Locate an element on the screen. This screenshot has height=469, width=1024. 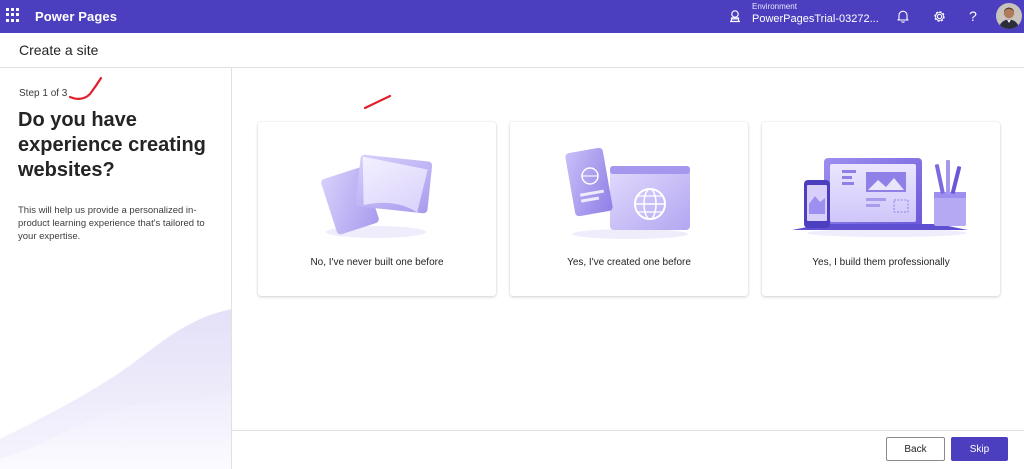
app-title: Power Pages is located at coordinates (76, 16).